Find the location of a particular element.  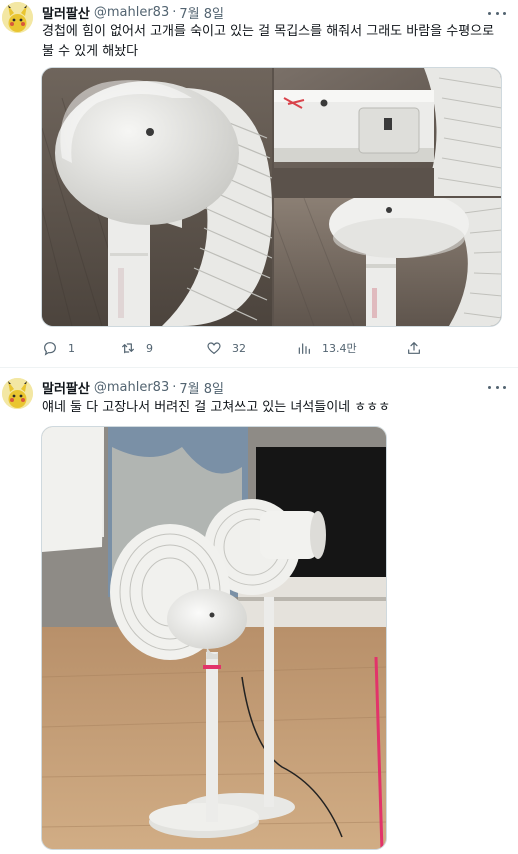

like-icon is located at coordinates (214, 348).